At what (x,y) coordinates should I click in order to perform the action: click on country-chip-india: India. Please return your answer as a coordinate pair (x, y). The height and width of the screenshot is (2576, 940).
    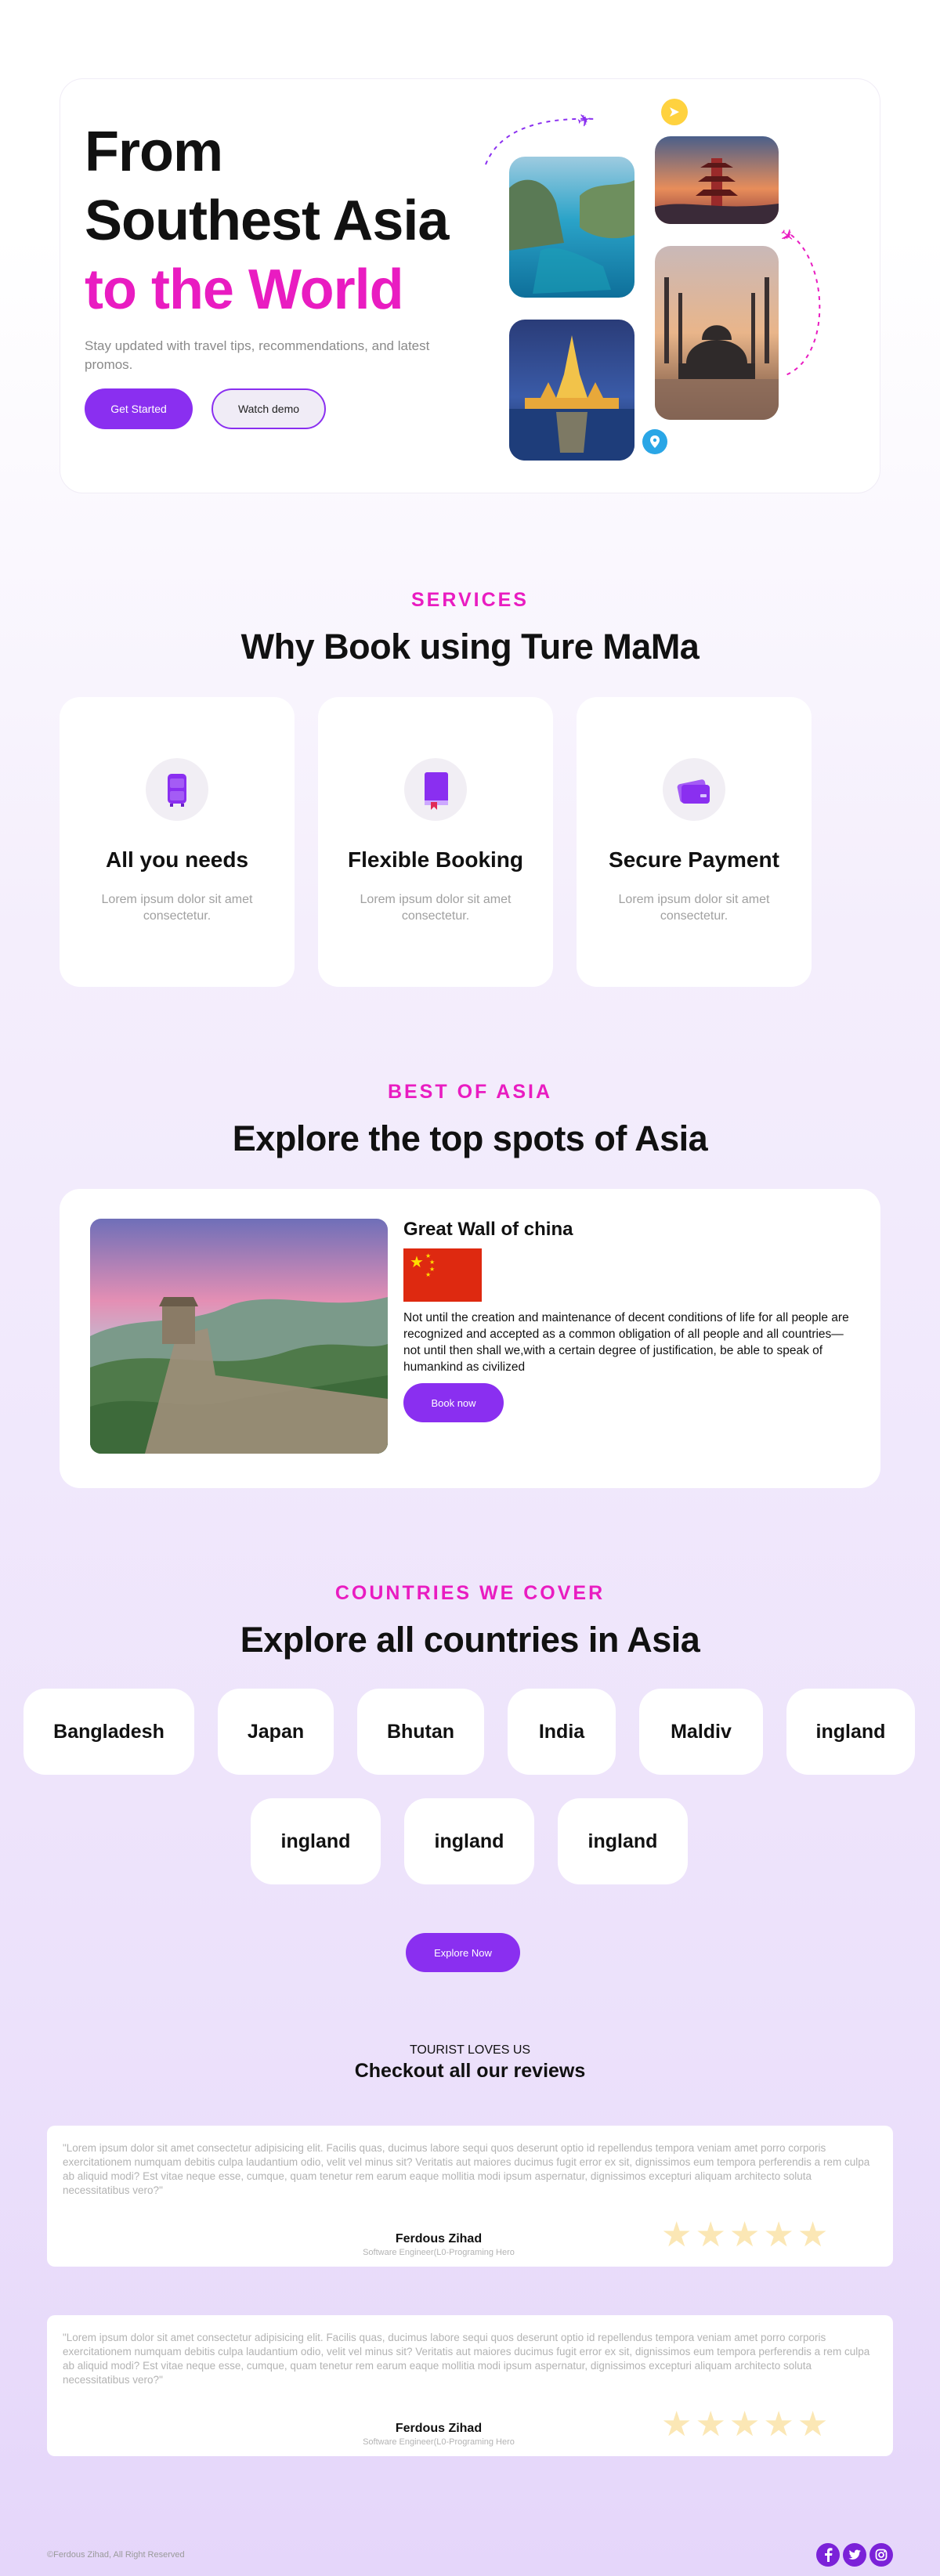
    Looking at the image, I should click on (562, 1732).